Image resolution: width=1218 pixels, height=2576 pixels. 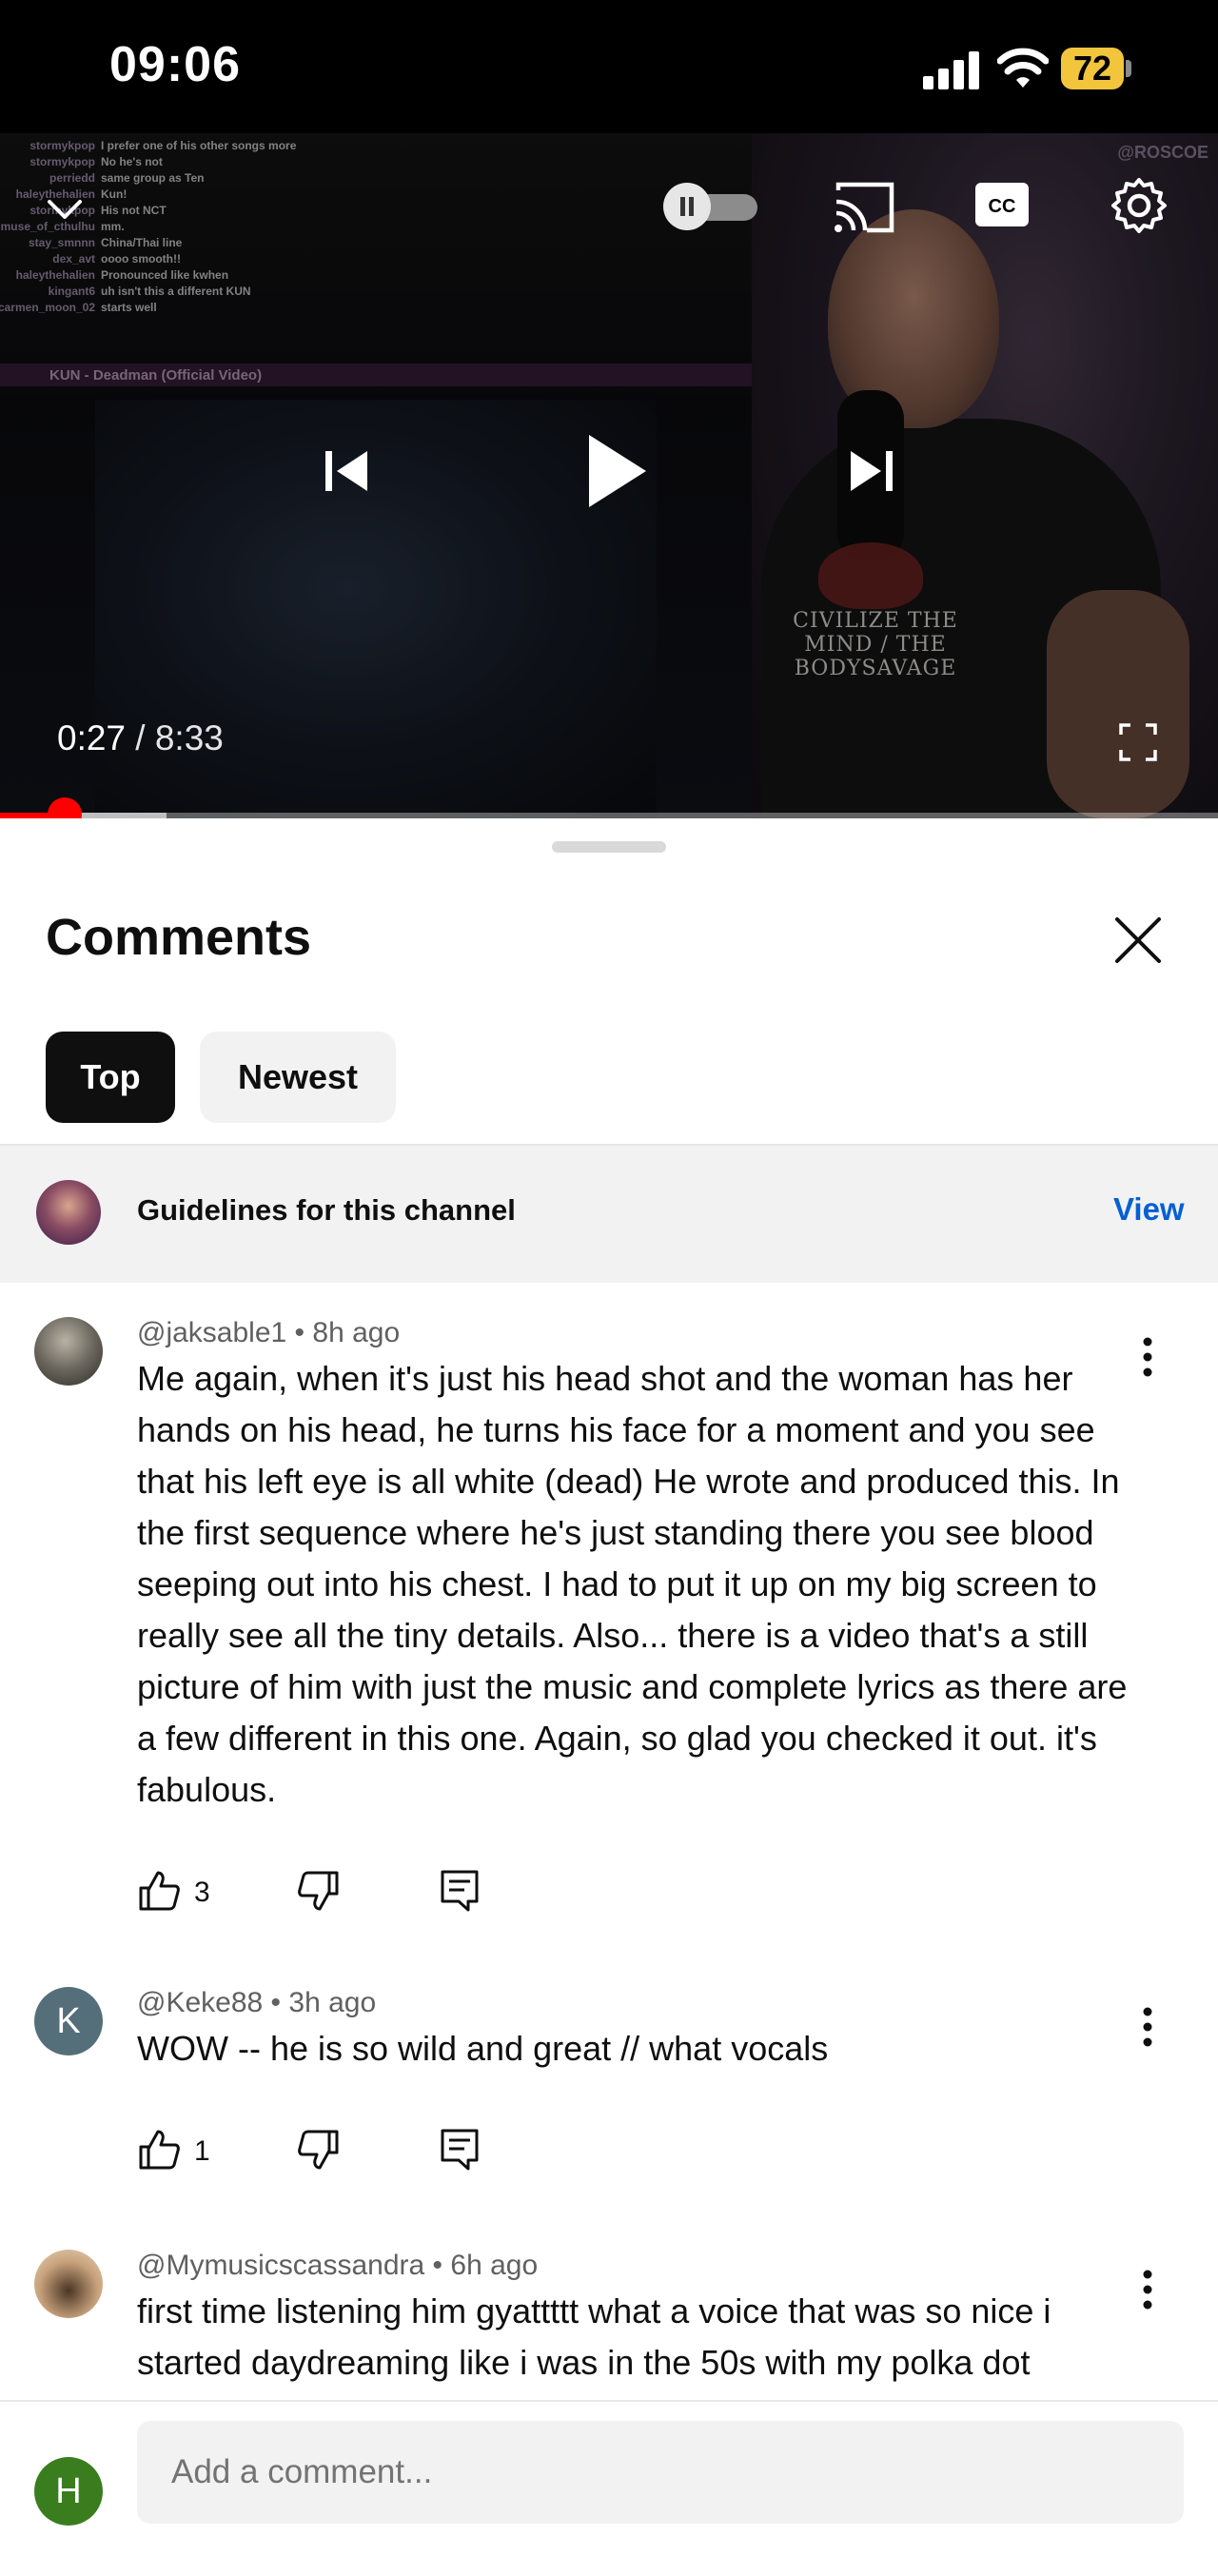 I want to click on sheet-grabber, so click(x=609, y=847).